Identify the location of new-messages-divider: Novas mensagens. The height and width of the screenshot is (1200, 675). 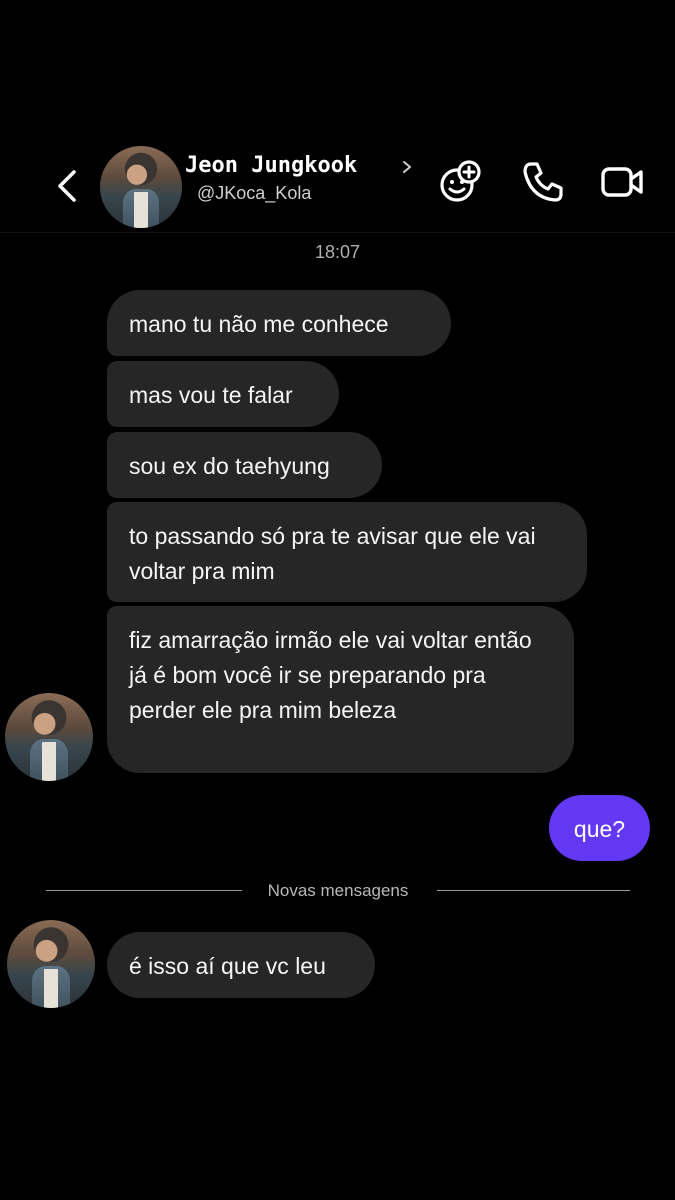
(338, 892).